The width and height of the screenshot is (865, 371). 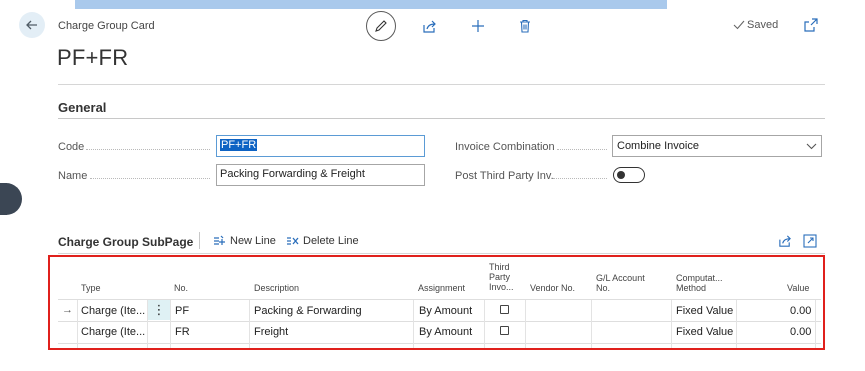 What do you see at coordinates (629, 175) in the screenshot?
I see `post-third-party-toggle` at bounding box center [629, 175].